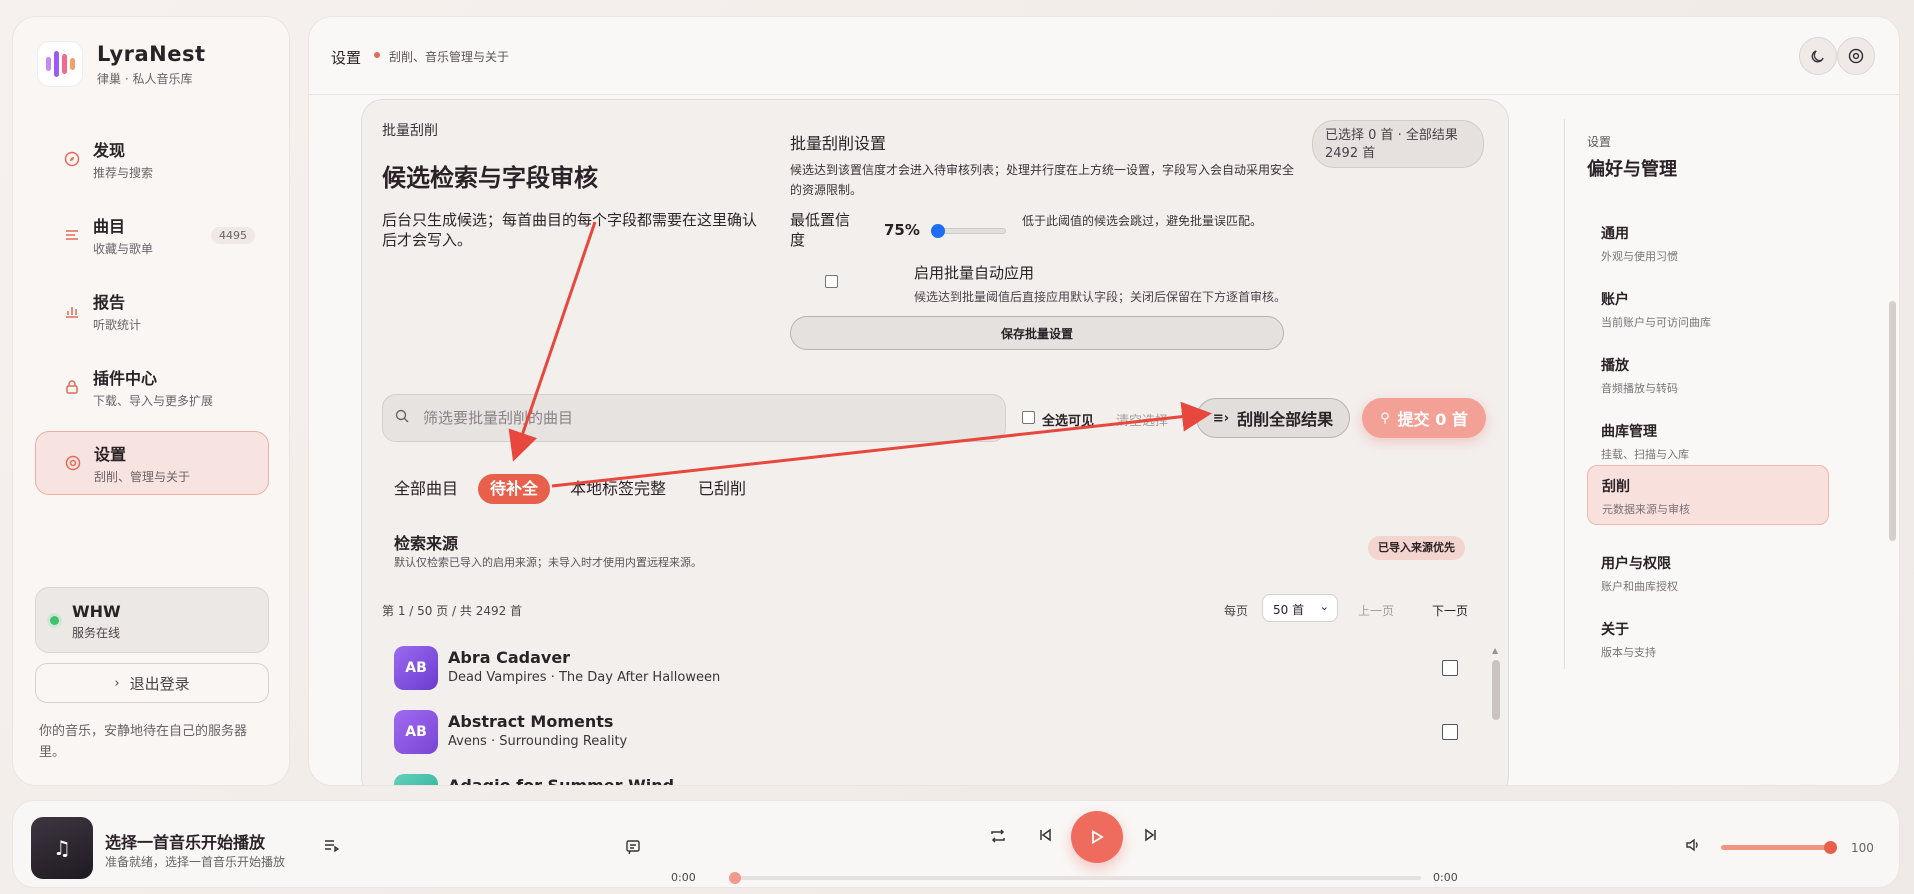 This screenshot has width=1914, height=894. Describe the element at coordinates (117, 683) in the screenshot. I see `chevron-right-icon: ›` at that location.